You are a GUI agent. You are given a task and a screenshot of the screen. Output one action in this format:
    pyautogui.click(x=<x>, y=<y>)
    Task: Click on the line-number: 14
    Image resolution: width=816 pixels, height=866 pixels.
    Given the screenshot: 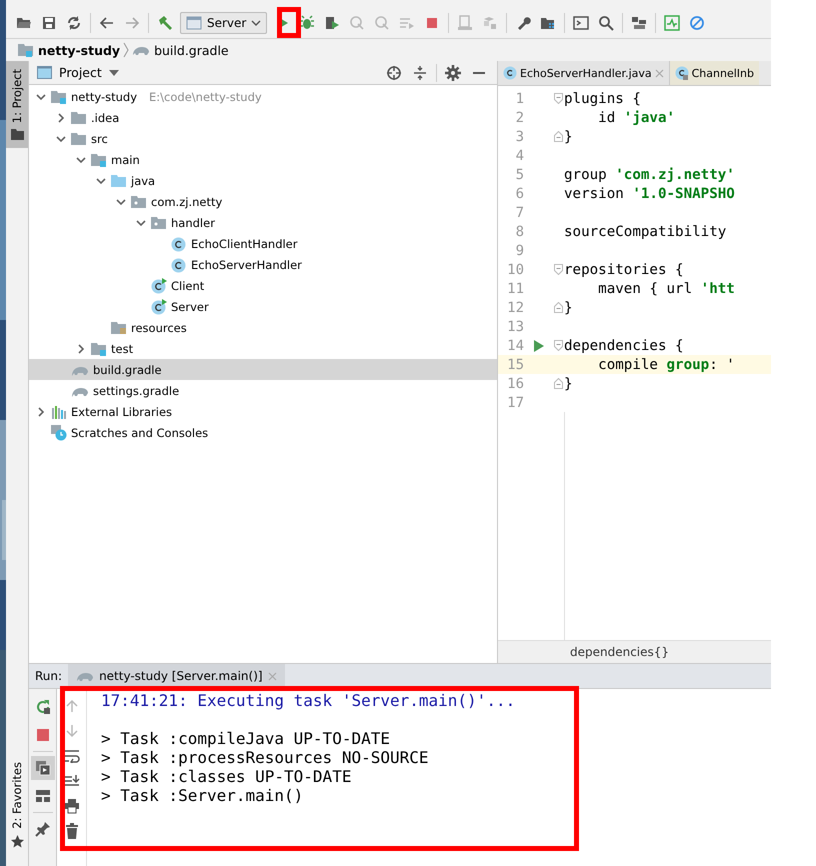 What is the action you would take?
    pyautogui.click(x=515, y=346)
    